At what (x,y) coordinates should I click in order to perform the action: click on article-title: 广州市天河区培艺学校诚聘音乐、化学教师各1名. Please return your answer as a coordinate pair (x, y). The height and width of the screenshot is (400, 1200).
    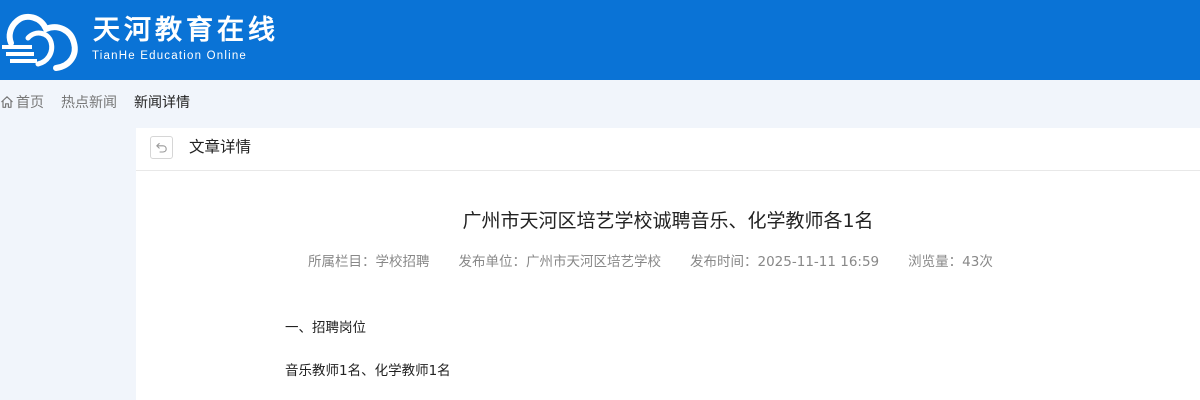
    Looking at the image, I should click on (668, 221).